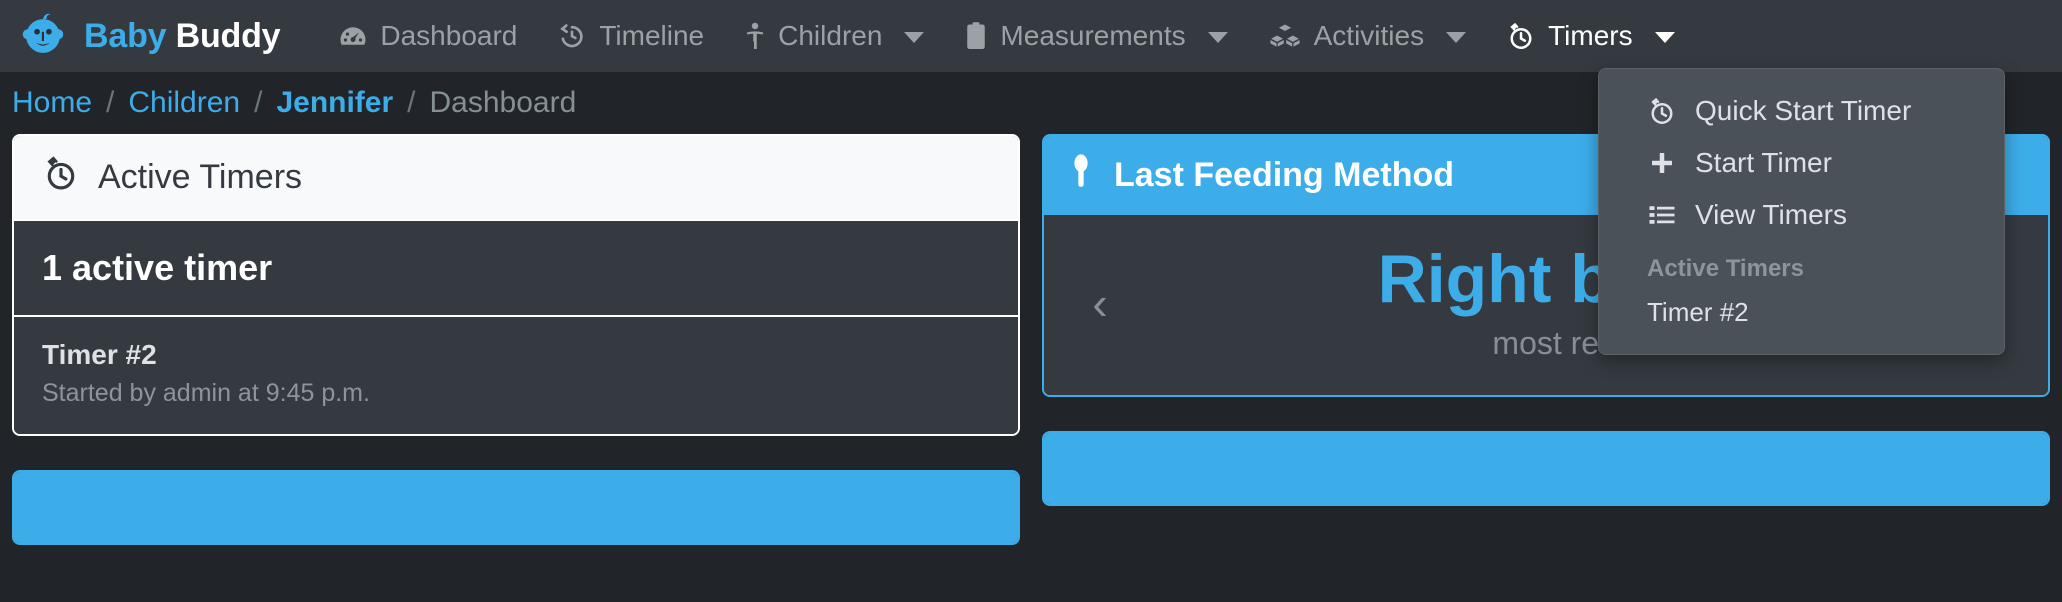 The width and height of the screenshot is (2062, 602). What do you see at coordinates (184, 103) in the screenshot?
I see `breadcrumb-children: Children` at bounding box center [184, 103].